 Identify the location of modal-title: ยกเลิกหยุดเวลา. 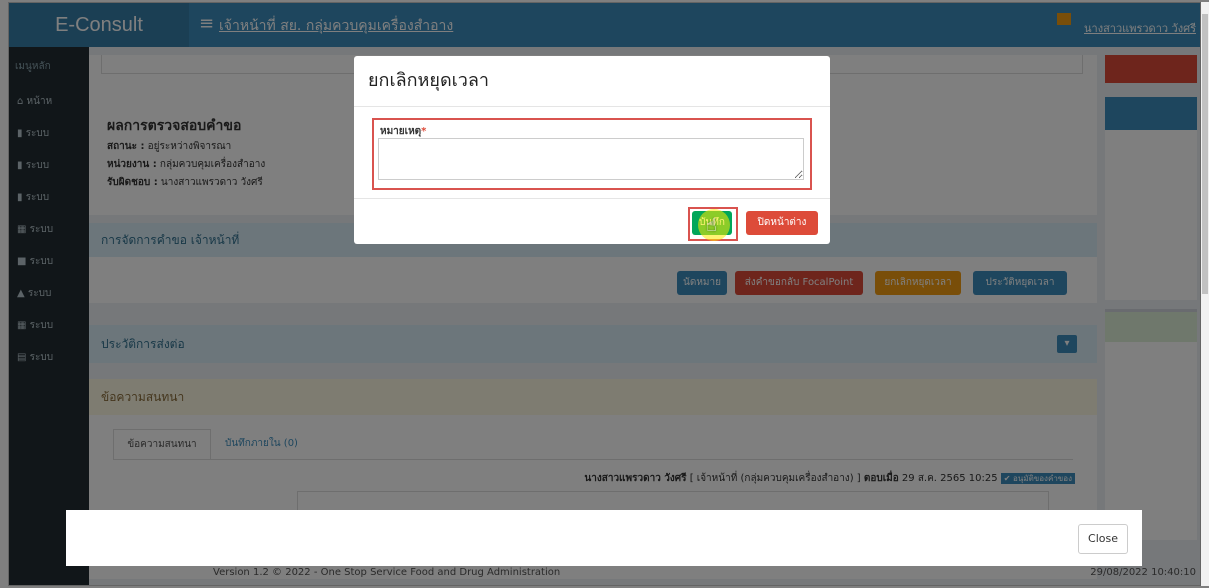
(592, 81).